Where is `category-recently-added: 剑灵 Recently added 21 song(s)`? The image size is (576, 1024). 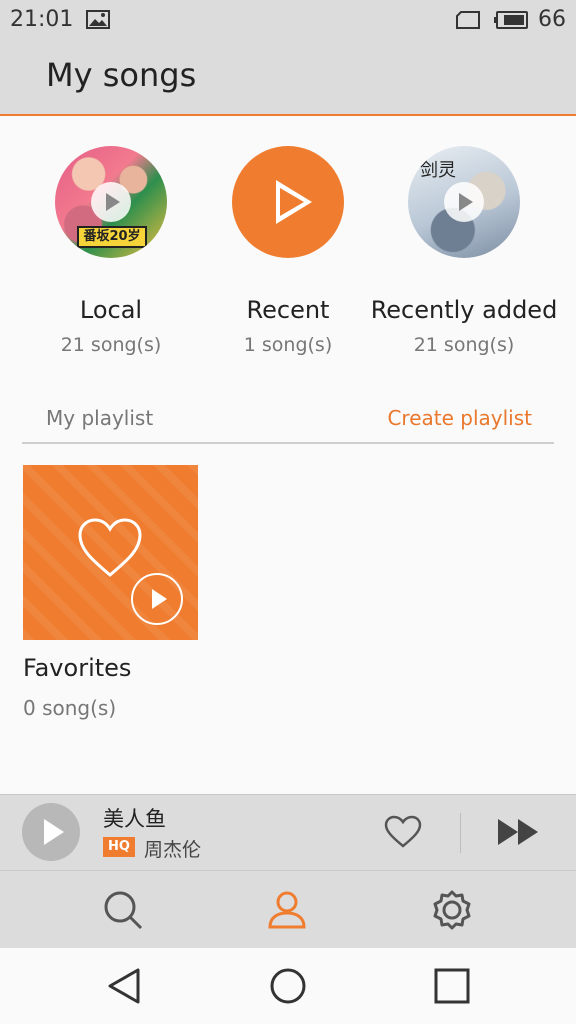 category-recently-added: 剑灵 Recently added 21 song(s) is located at coordinates (464, 251).